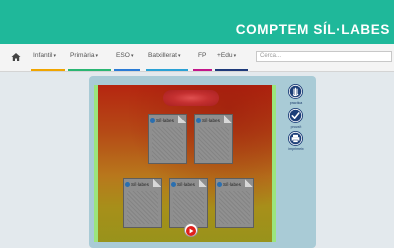 The height and width of the screenshot is (248, 394). Describe the element at coordinates (296, 103) in the screenshot. I see `practice-label: practica` at that location.